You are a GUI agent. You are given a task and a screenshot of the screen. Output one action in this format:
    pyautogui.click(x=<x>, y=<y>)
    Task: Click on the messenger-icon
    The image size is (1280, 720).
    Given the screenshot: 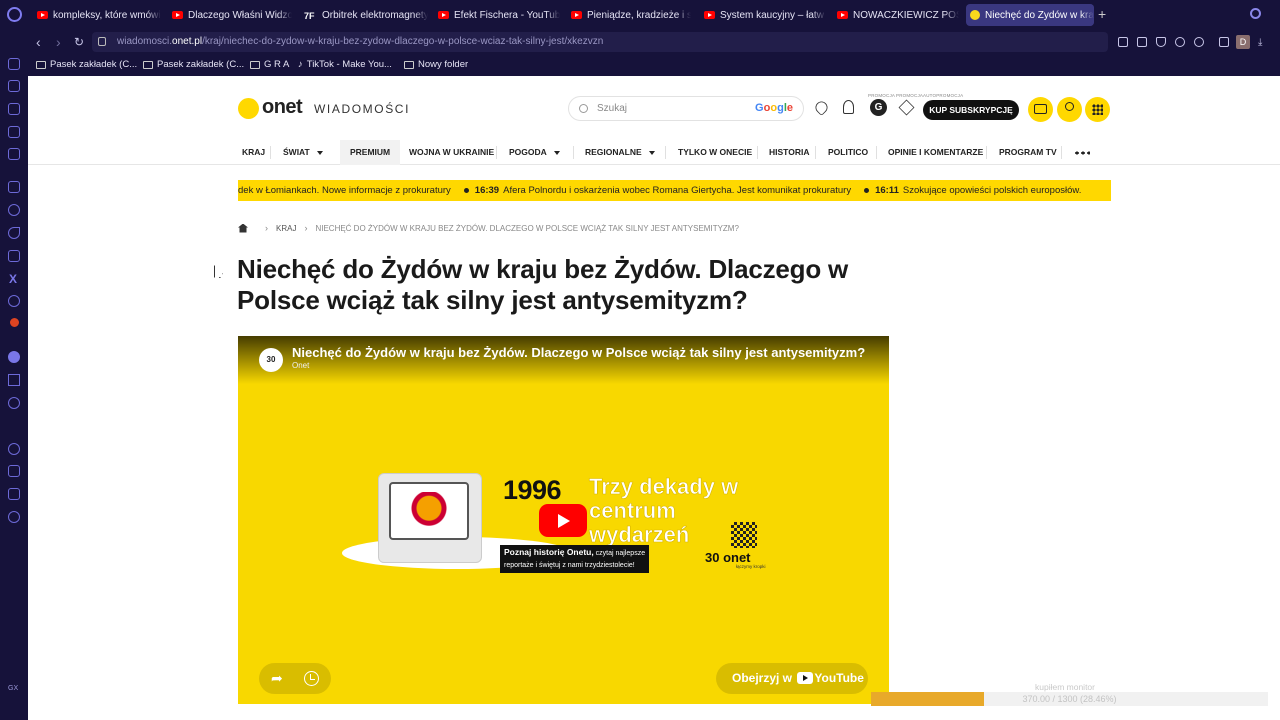 What is the action you would take?
    pyautogui.click(x=14, y=210)
    